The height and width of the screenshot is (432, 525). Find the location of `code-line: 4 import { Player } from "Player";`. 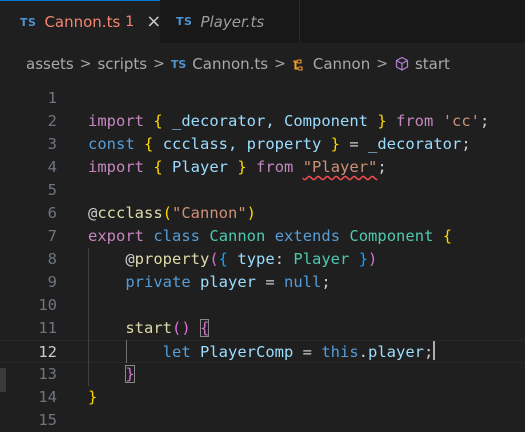

code-line: 4 import { Player } from "Player"; is located at coordinates (262, 167).